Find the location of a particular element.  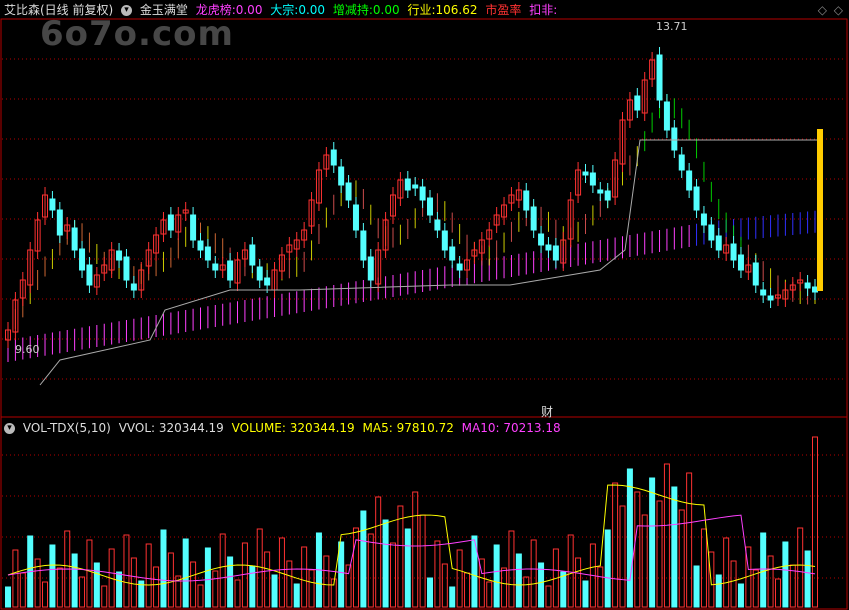

longhubang-label: 龙虎榜: is located at coordinates (215, 10).